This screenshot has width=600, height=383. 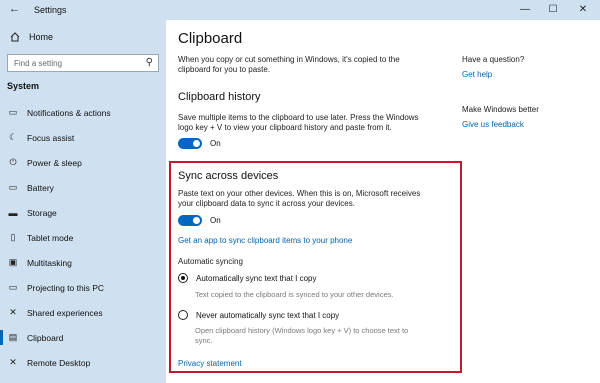 What do you see at coordinates (477, 74) in the screenshot?
I see `get-help-link: Get help` at bounding box center [477, 74].